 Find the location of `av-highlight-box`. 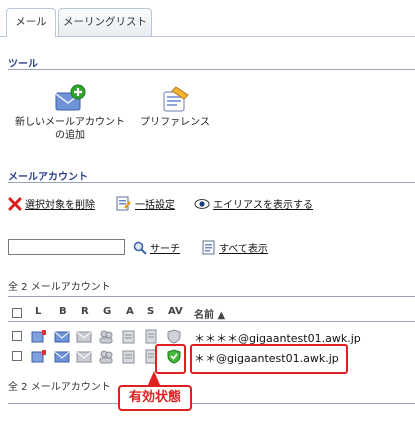

av-highlight-box is located at coordinates (170, 359).